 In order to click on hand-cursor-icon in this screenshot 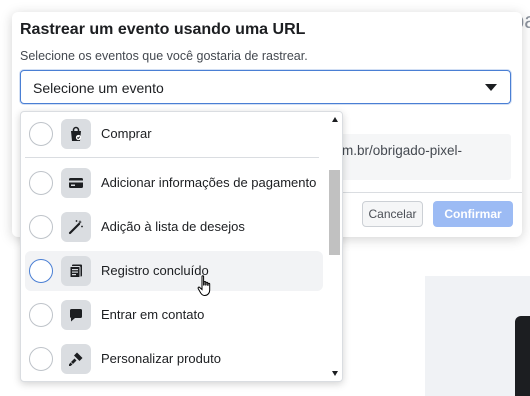, I will do `click(204, 285)`.